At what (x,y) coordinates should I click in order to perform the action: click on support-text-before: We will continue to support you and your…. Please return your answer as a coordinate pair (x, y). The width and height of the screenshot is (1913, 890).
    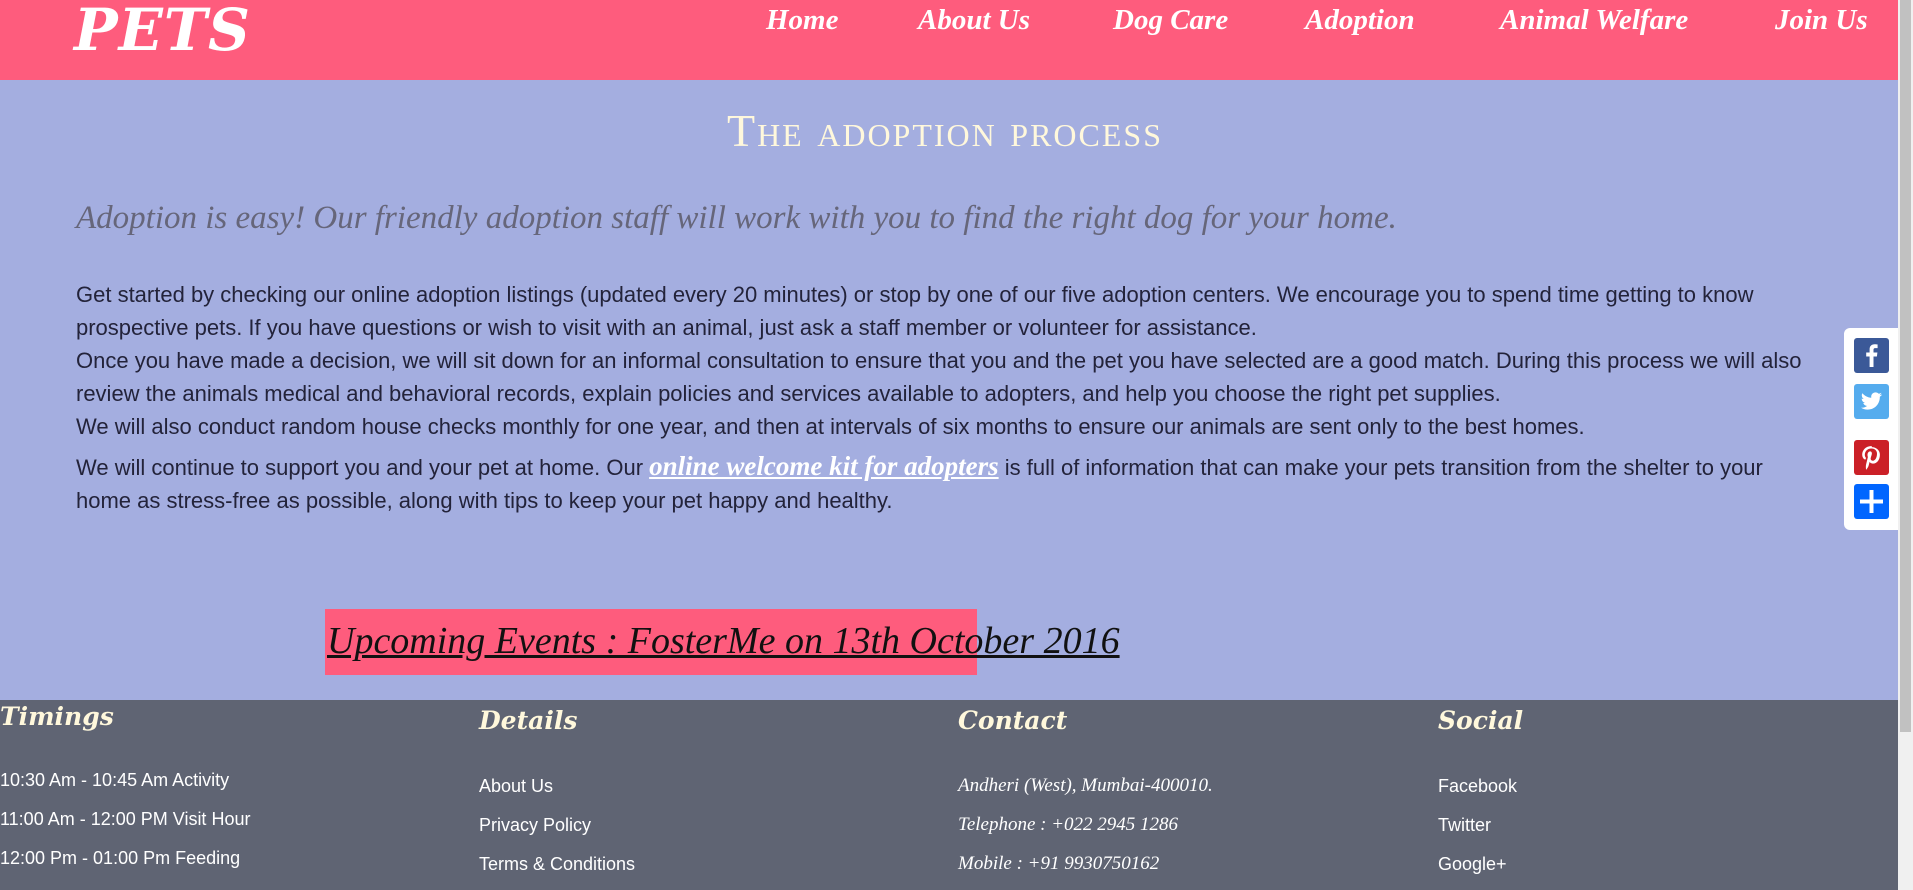
    Looking at the image, I should click on (363, 467).